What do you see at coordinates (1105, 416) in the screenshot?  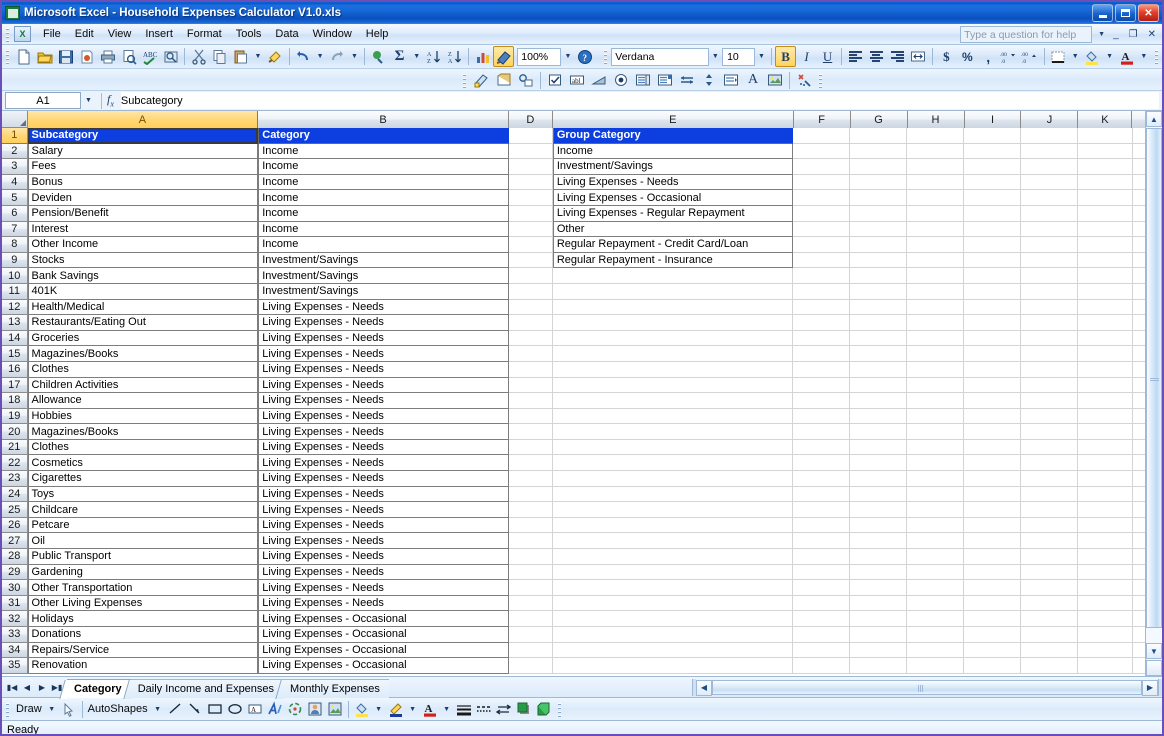 I see `cell-K19` at bounding box center [1105, 416].